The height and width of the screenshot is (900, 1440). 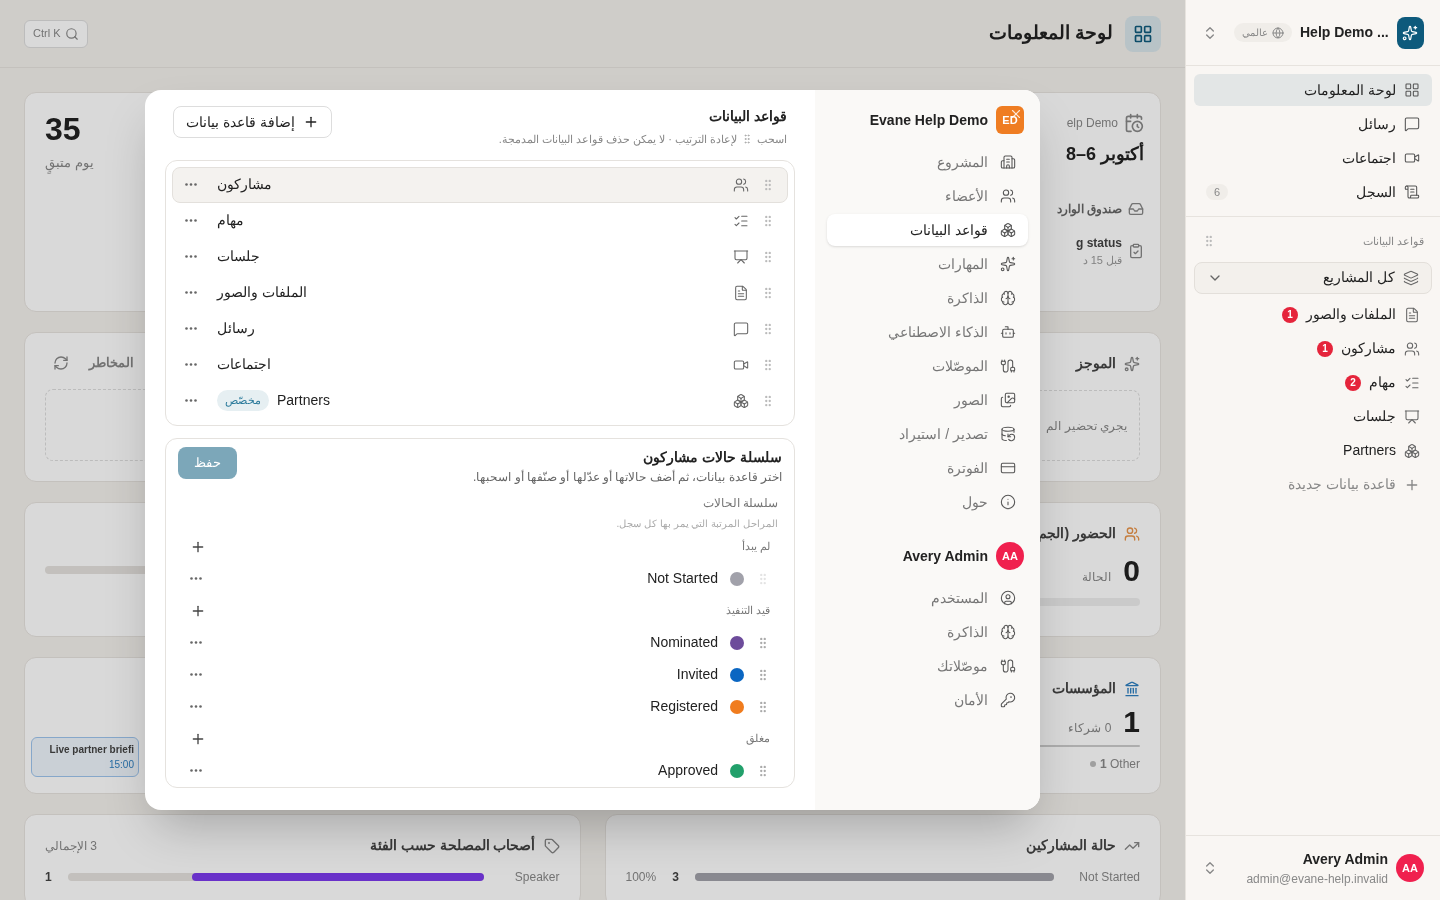 What do you see at coordinates (1131, 571) in the screenshot?
I see `attendance-value: 0` at bounding box center [1131, 571].